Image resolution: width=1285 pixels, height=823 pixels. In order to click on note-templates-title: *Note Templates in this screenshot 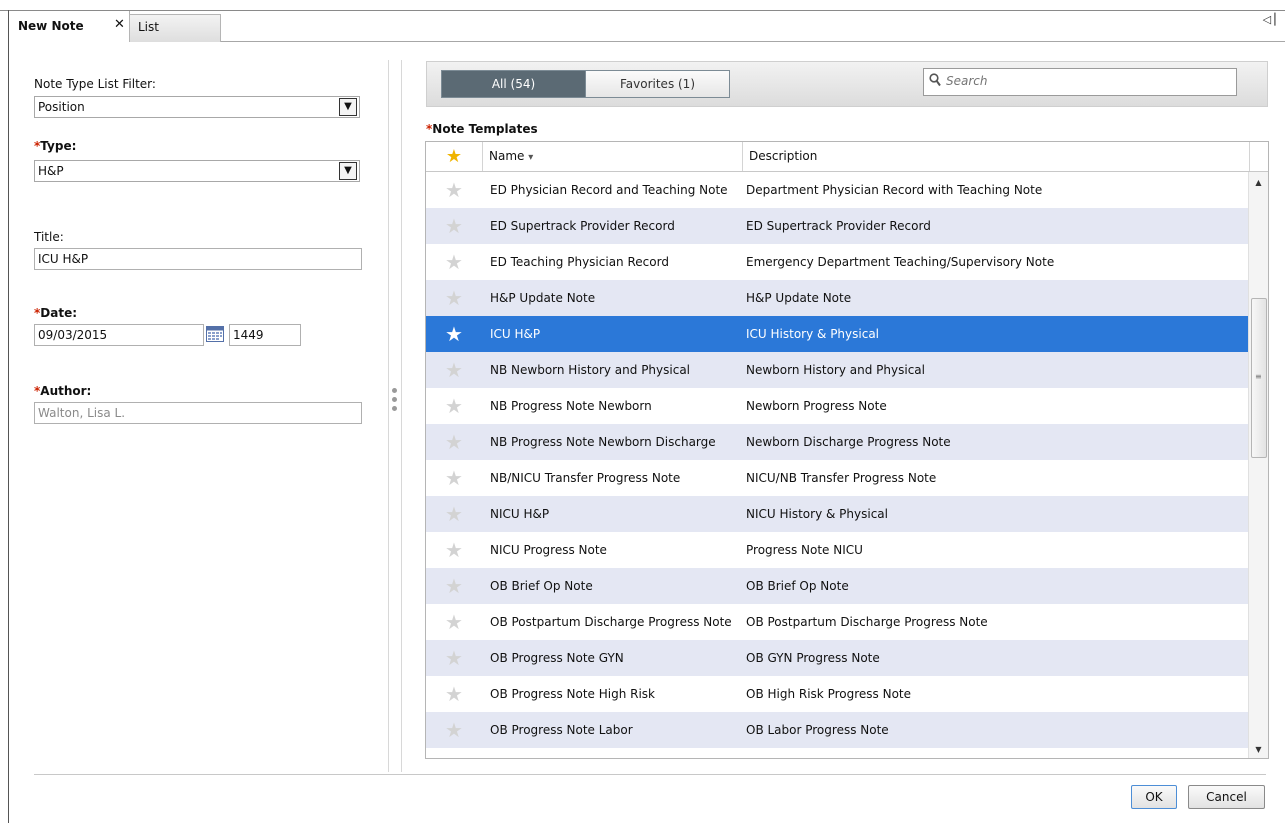, I will do `click(482, 129)`.